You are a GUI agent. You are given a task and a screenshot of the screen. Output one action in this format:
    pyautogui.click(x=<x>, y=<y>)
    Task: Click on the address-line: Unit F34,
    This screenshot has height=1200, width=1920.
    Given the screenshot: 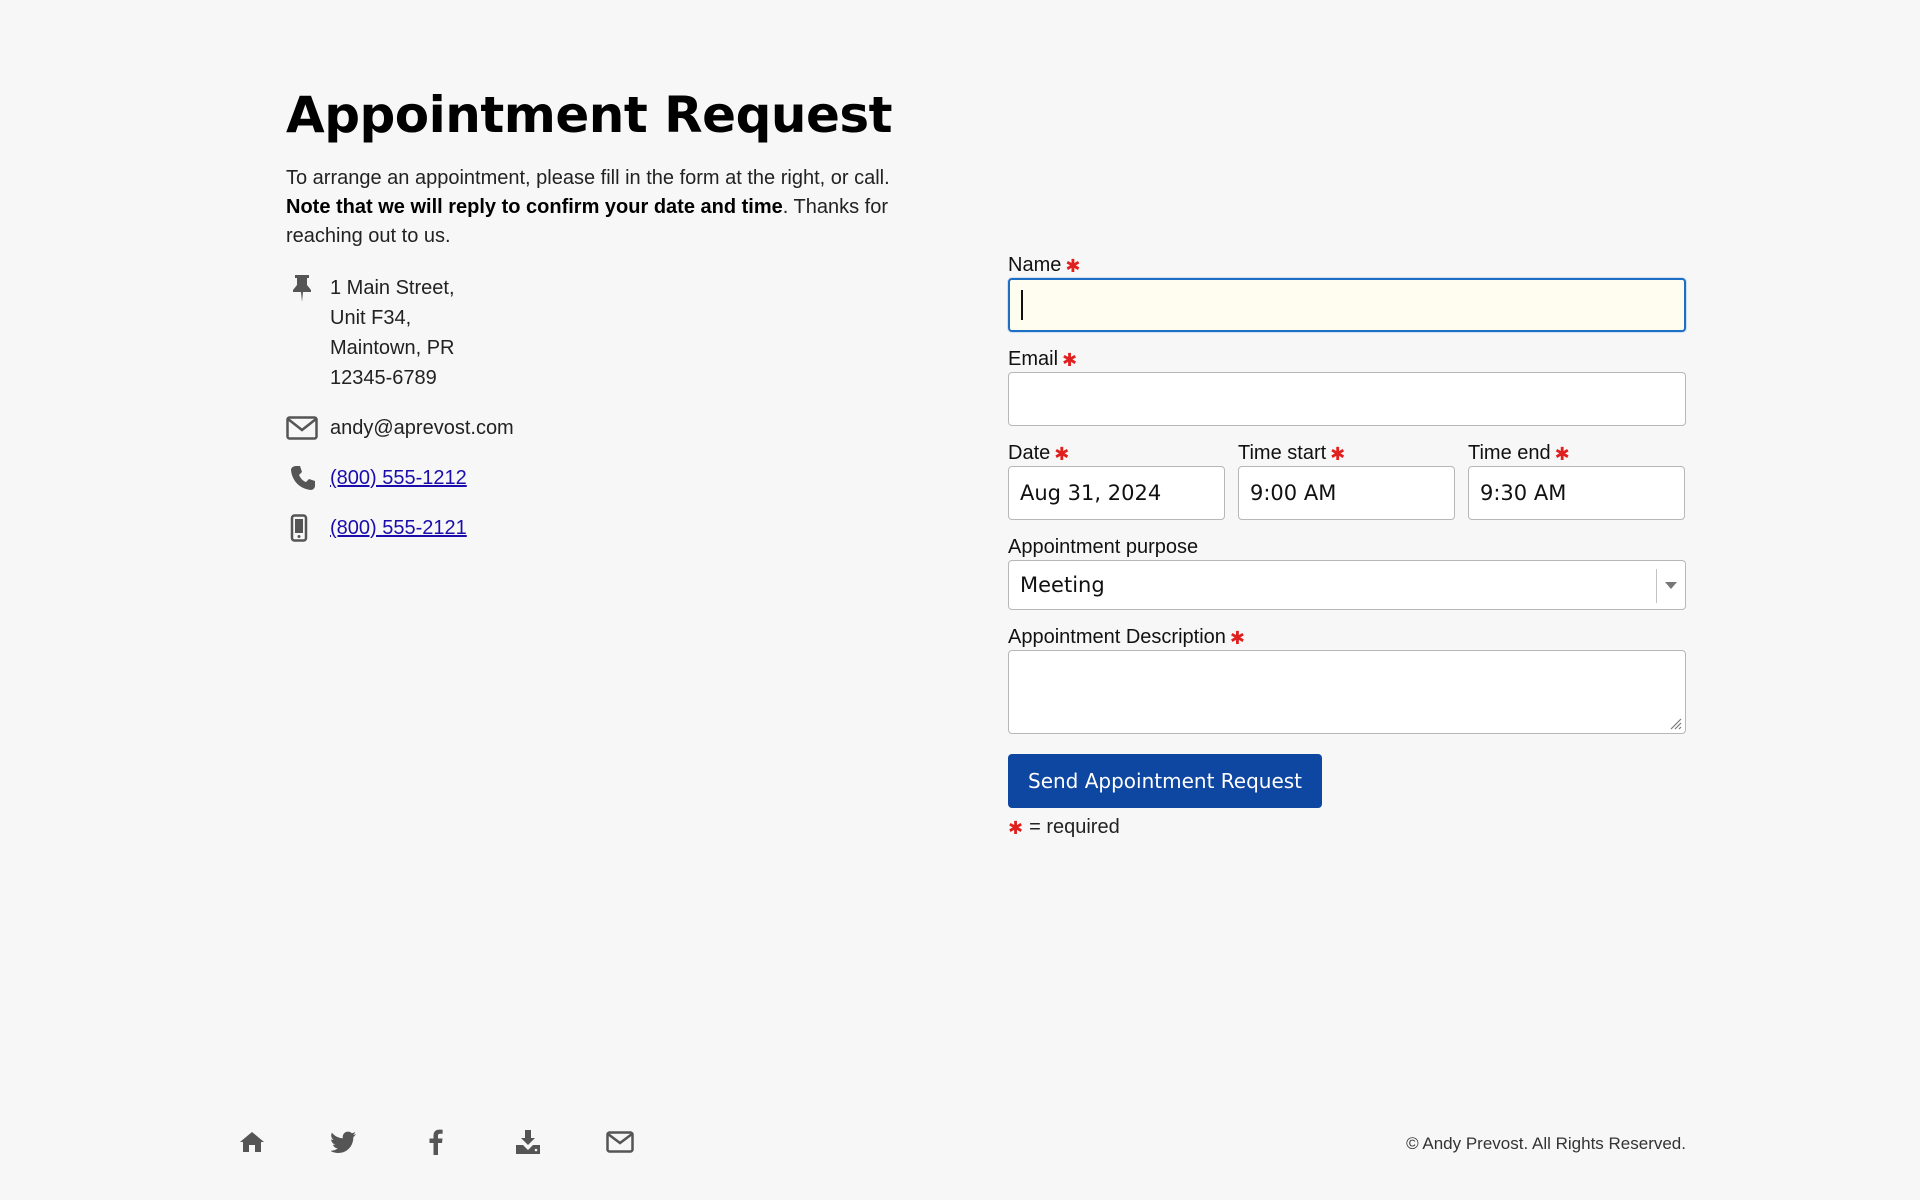 What is the action you would take?
    pyautogui.click(x=371, y=318)
    